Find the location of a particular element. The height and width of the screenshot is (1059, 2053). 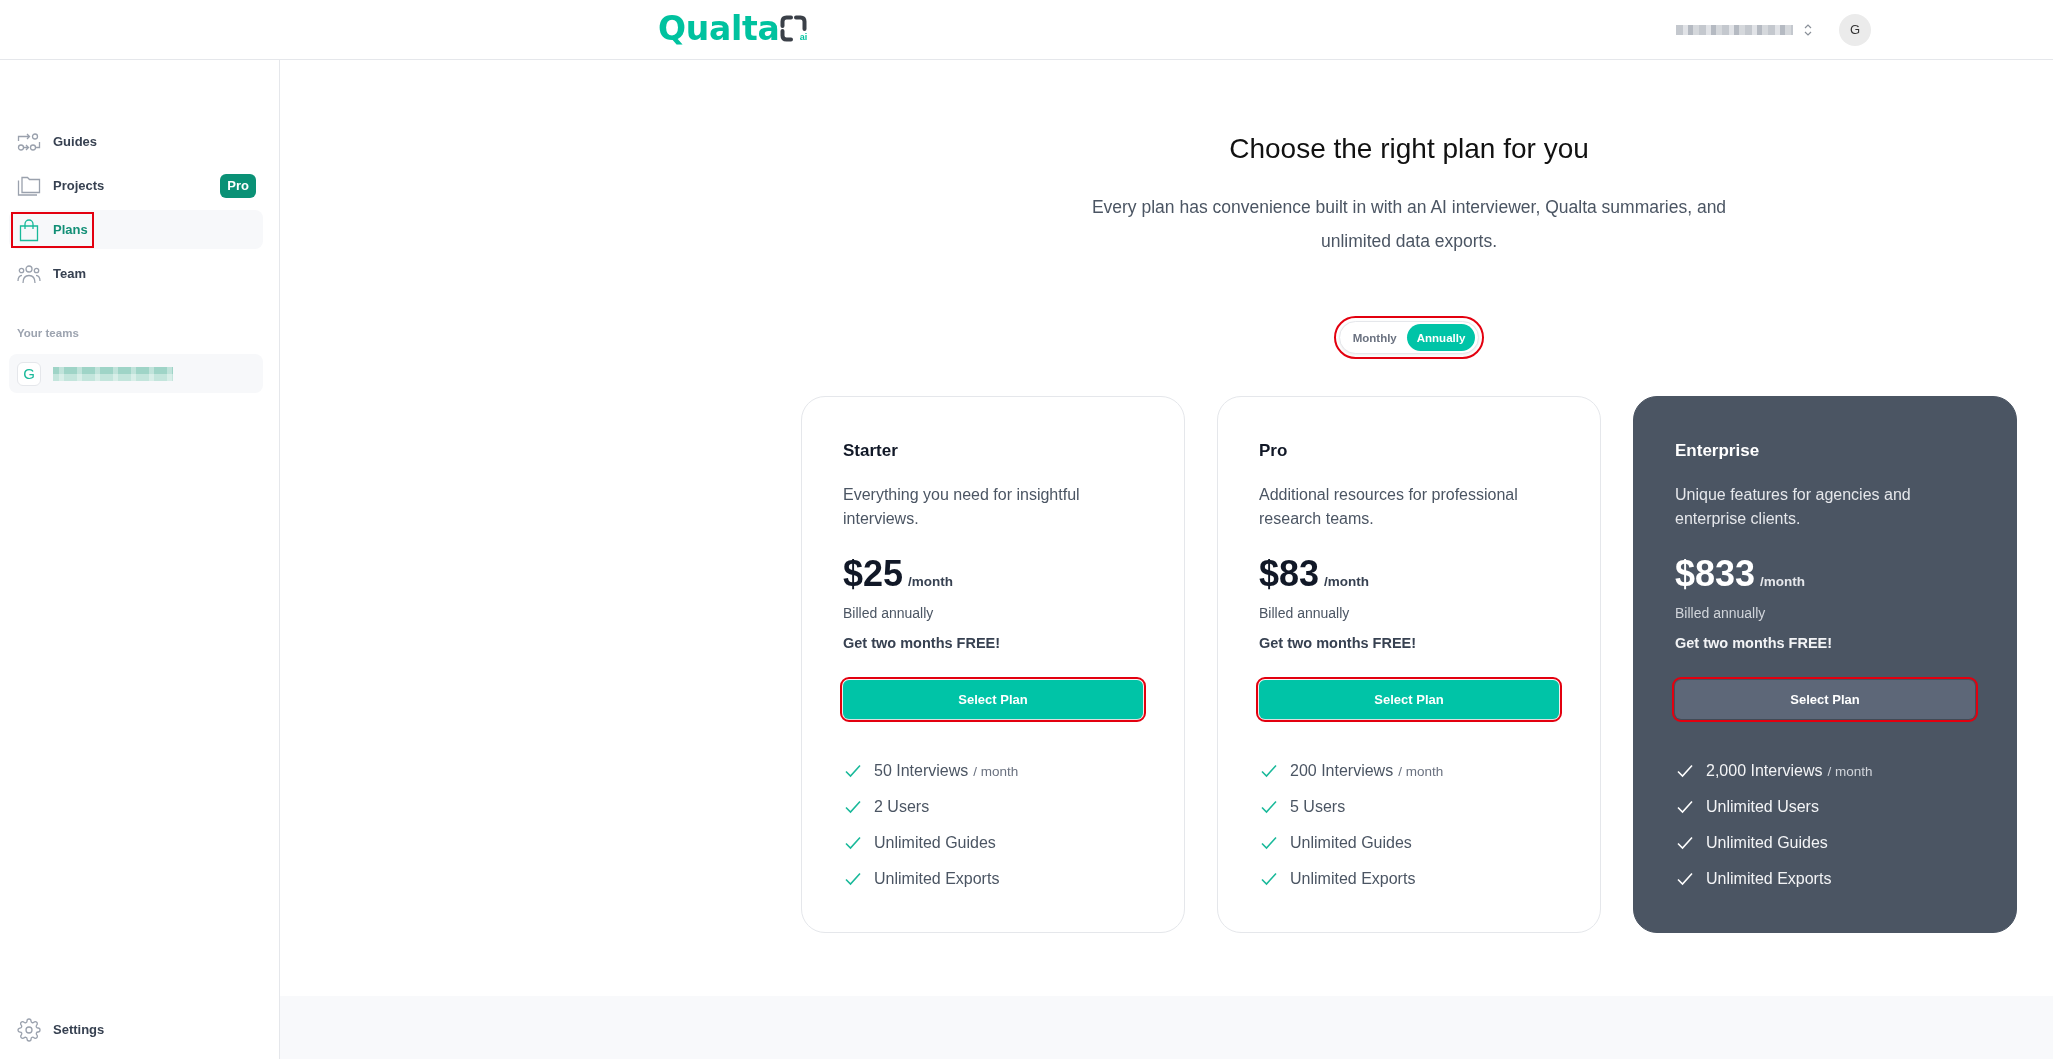

plan-name: Starter is located at coordinates (871, 451).